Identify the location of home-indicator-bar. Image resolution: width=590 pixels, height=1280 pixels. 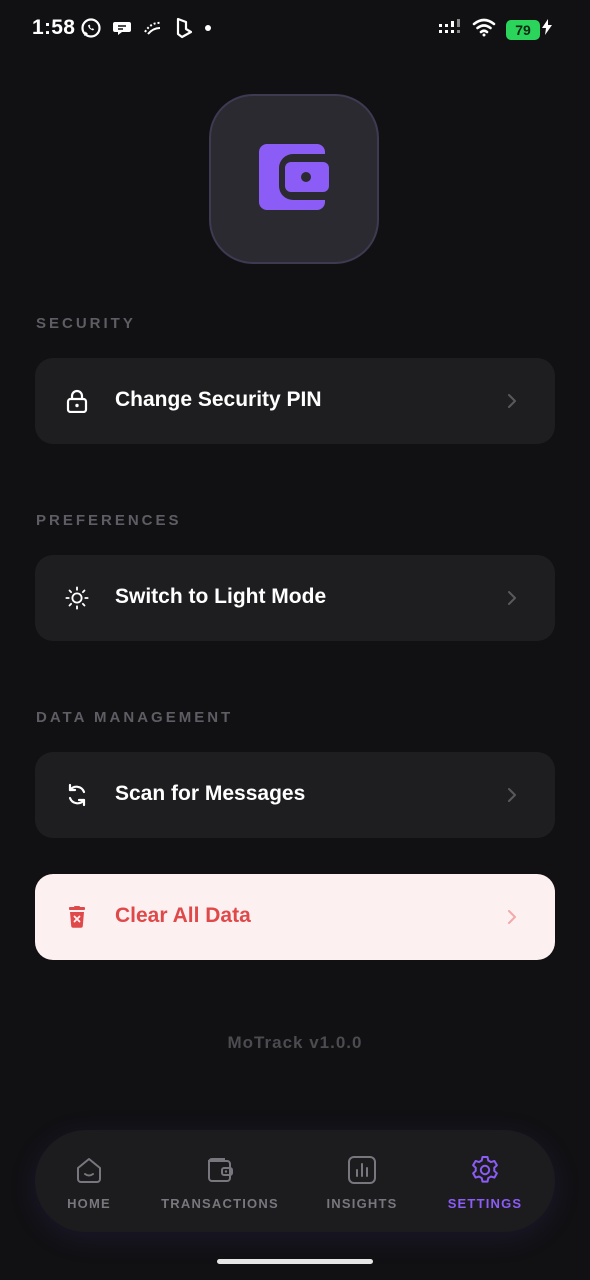
(295, 1261).